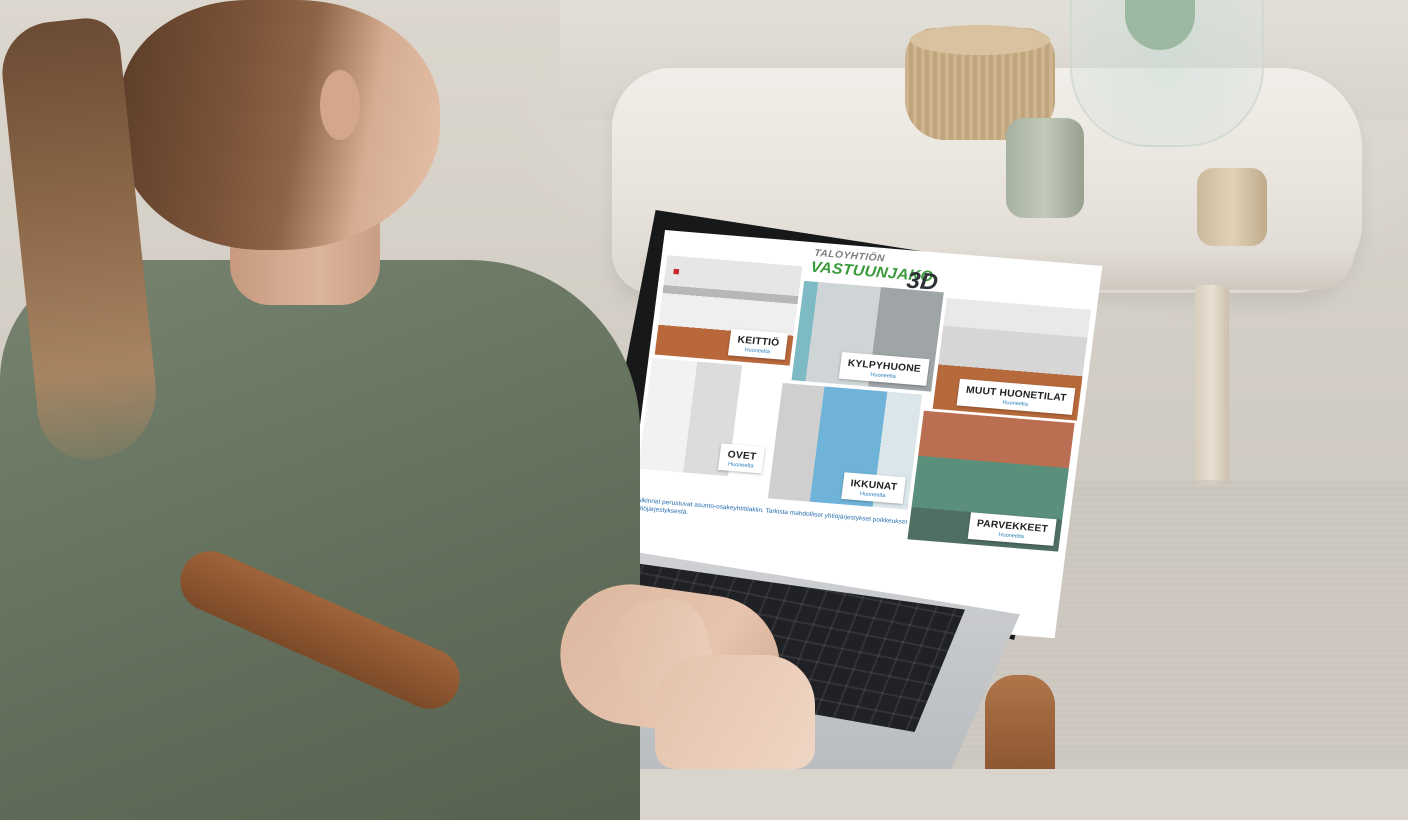 This screenshot has width=1408, height=820. I want to click on room-card: IKKUNAT Huoneelta, so click(873, 488).